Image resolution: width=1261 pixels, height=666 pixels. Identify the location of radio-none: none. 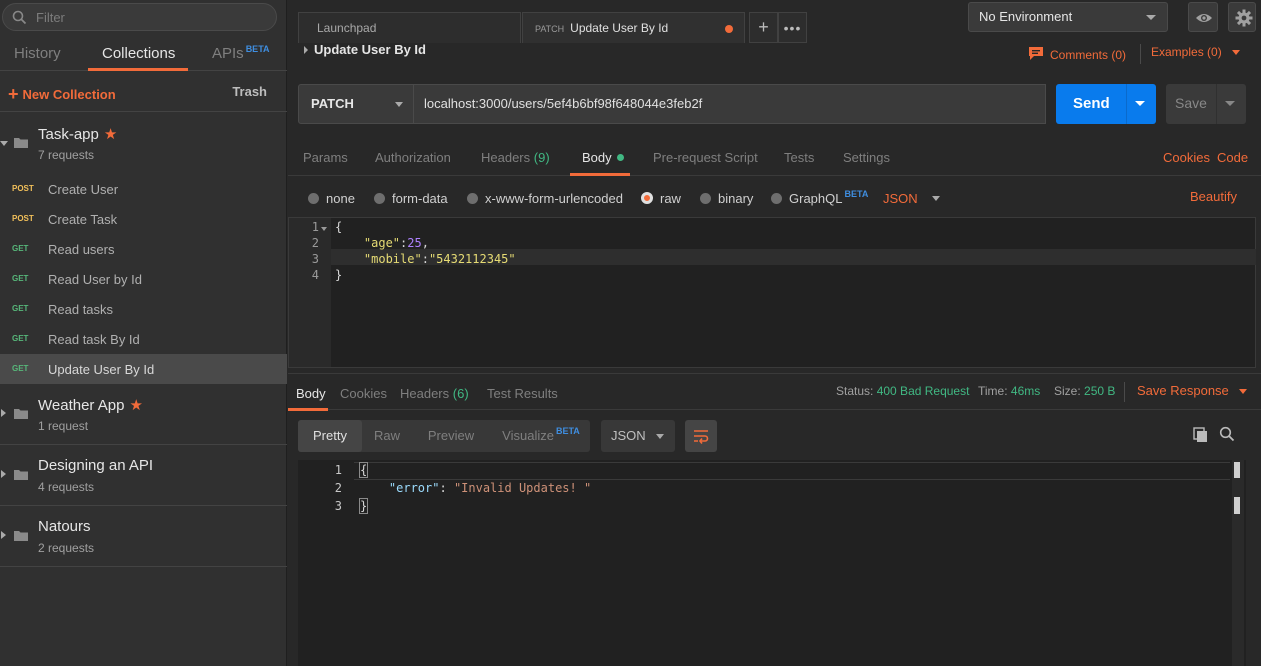
(331, 198).